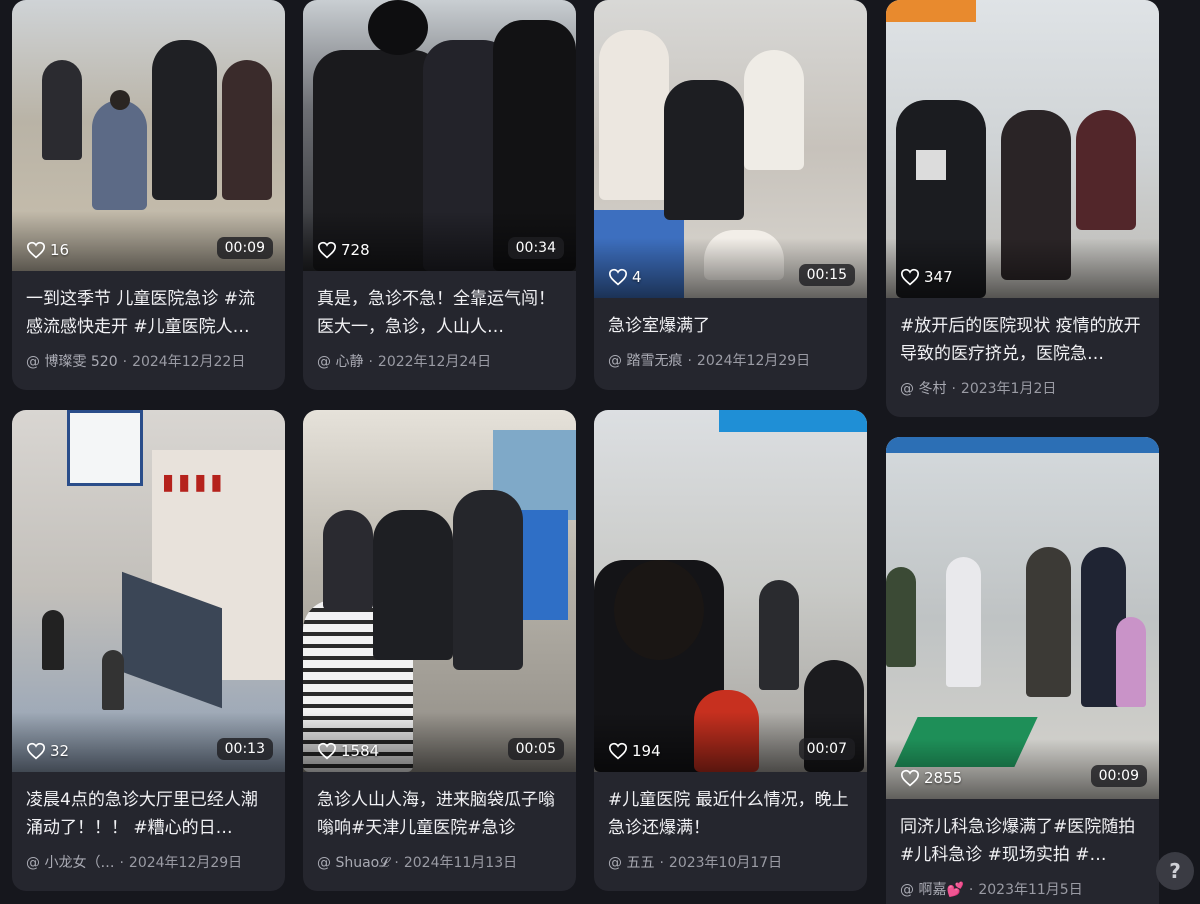 Image resolution: width=1200 pixels, height=904 pixels. Describe the element at coordinates (725, 863) in the screenshot. I see `publish-date: 2023年10月17日` at that location.